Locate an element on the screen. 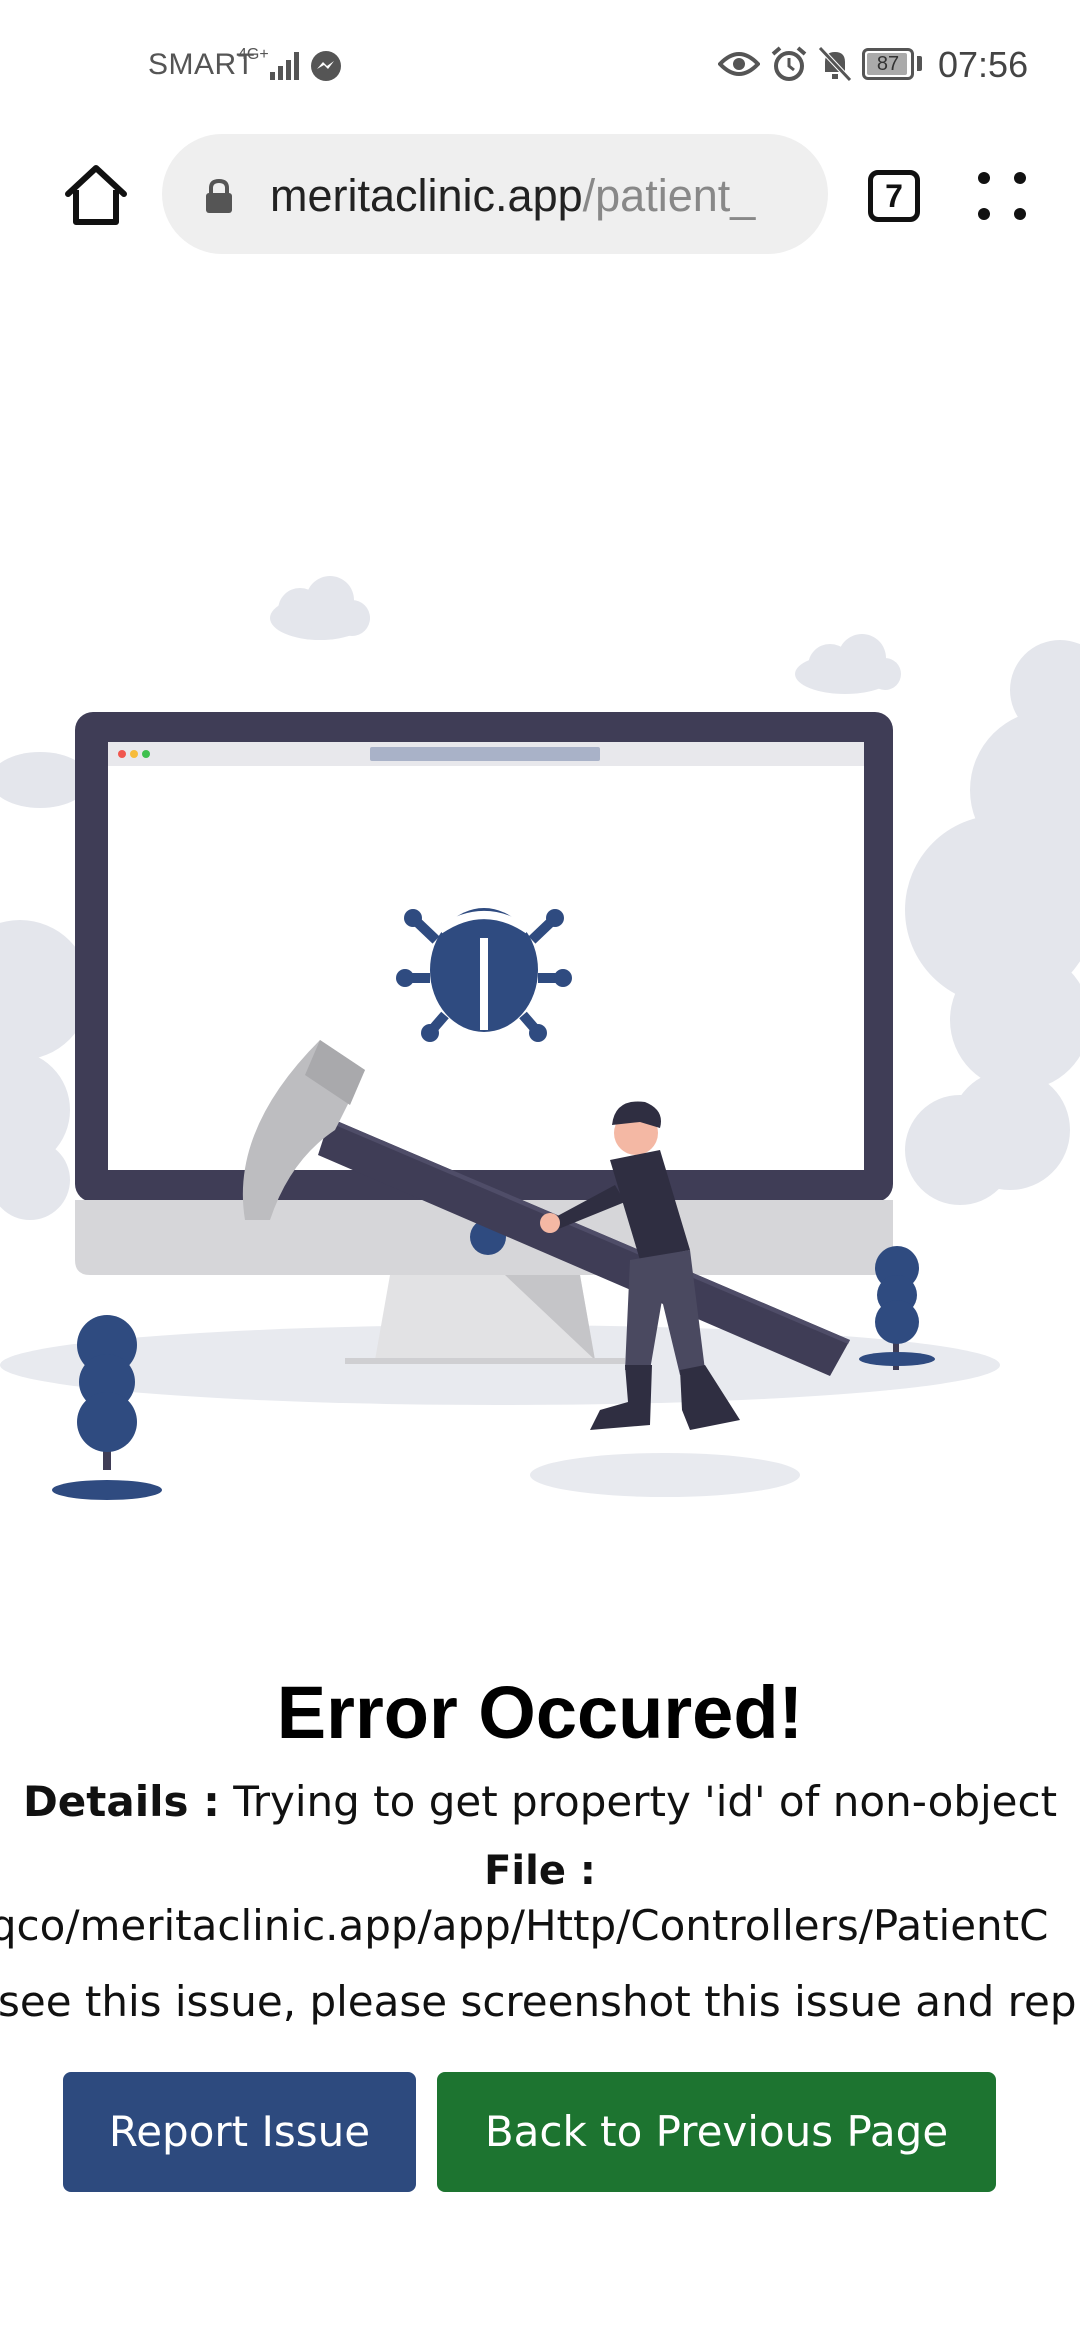 The height and width of the screenshot is (2340, 1080). url-domain: meritaclinic.app is located at coordinates (426, 195).